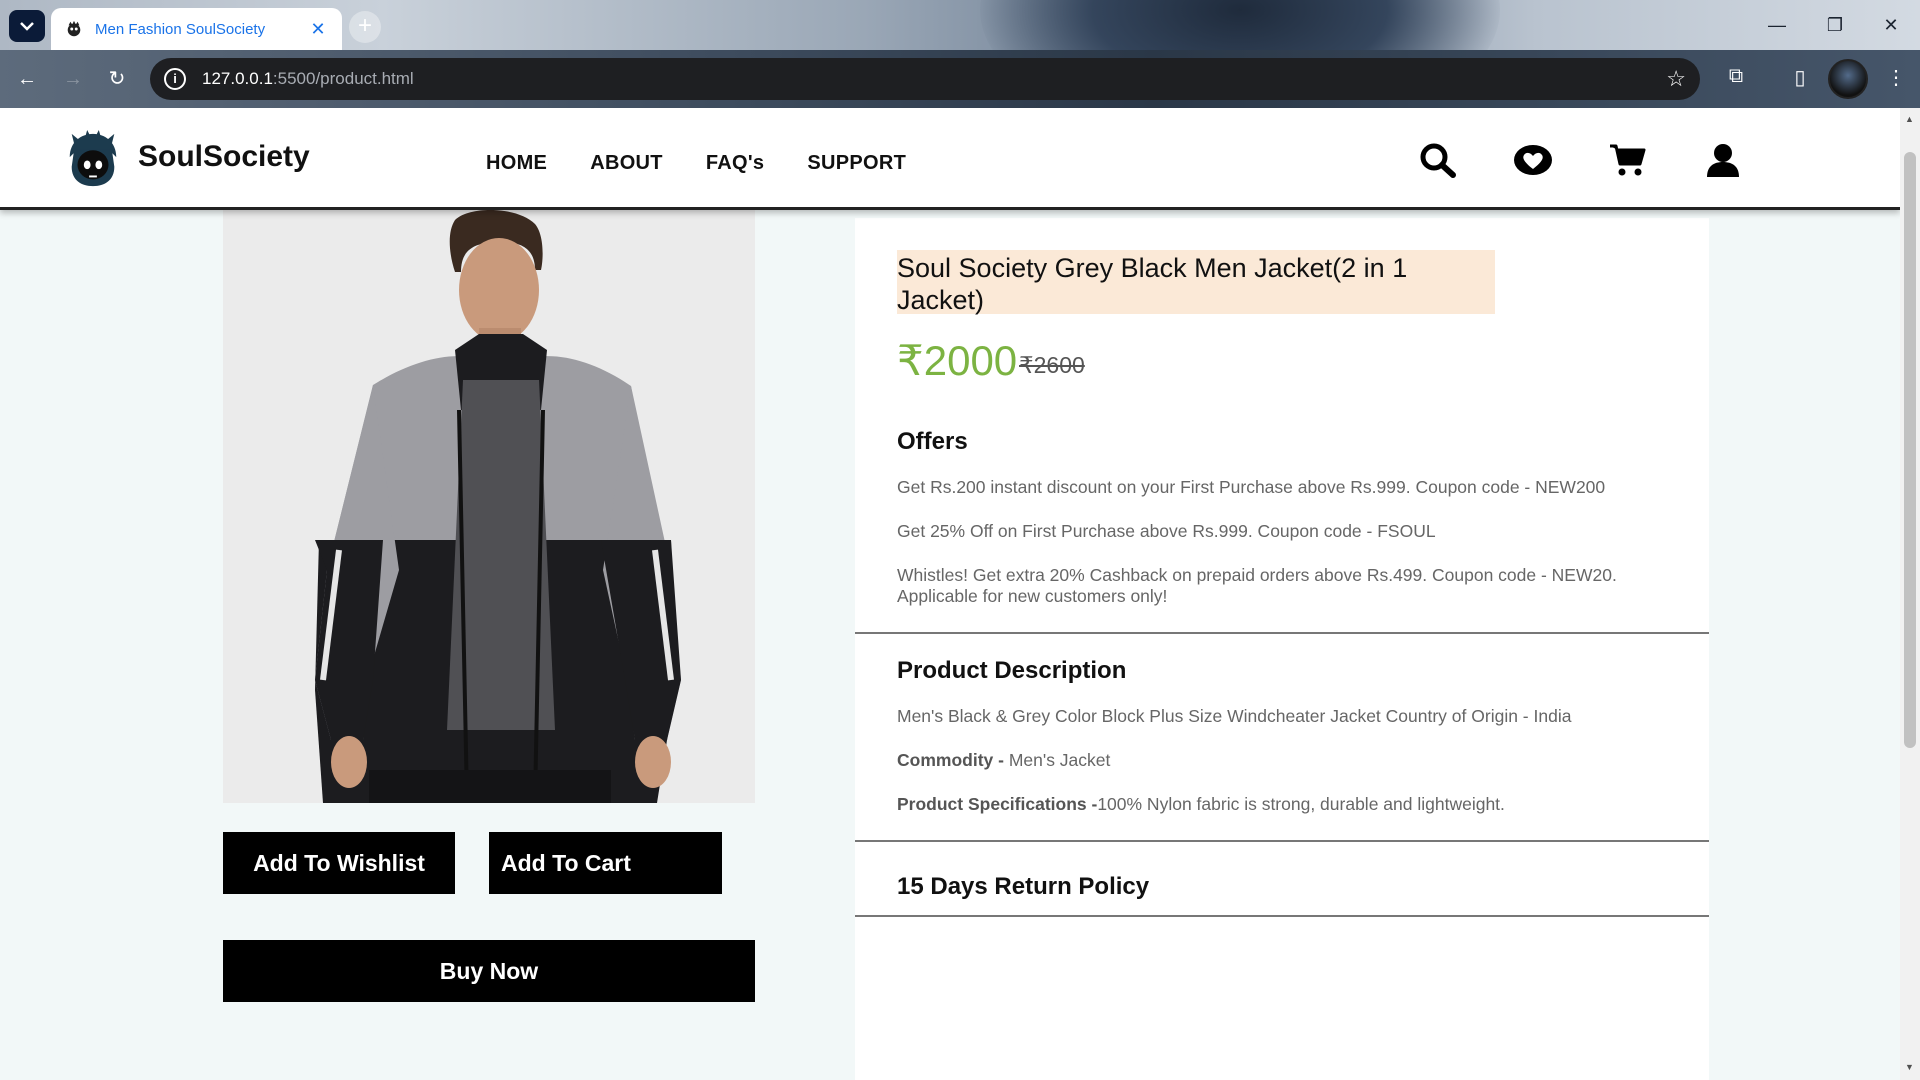 The width and height of the screenshot is (1920, 1080). Describe the element at coordinates (1723, 160) in the screenshot. I see `user-icon` at that location.